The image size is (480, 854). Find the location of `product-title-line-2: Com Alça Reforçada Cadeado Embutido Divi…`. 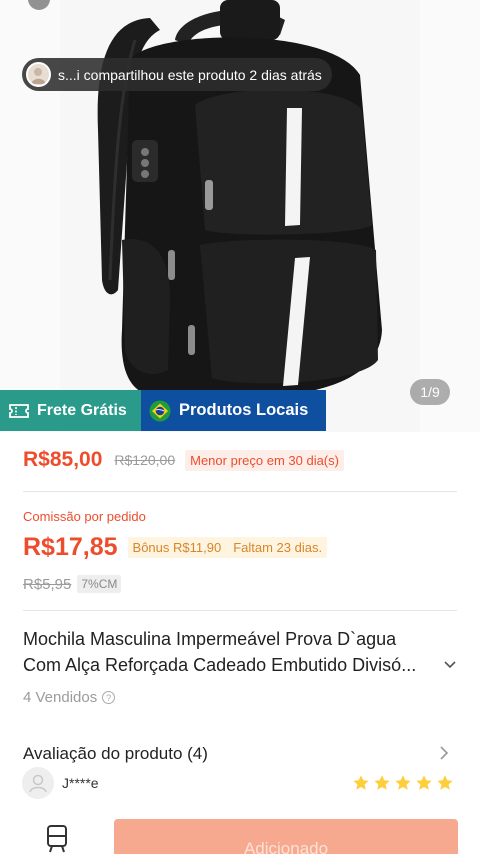

product-title-line-2: Com Alça Reforçada Cadeado Embutido Divi… is located at coordinates (220, 665).